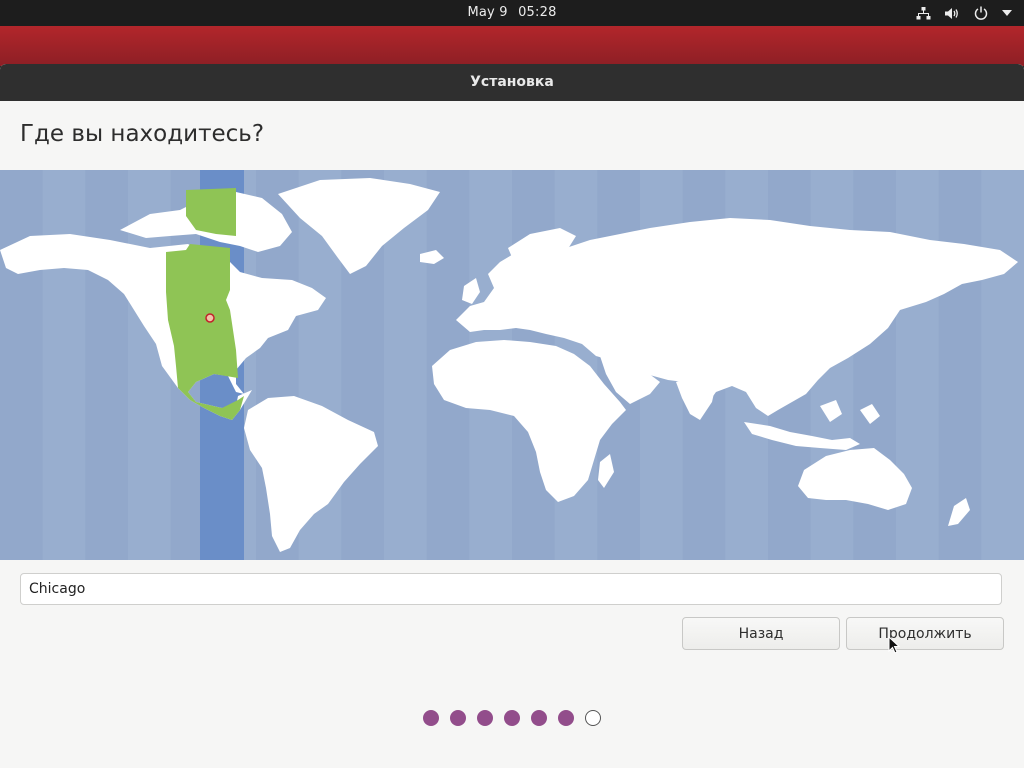 This screenshot has width=1024, height=768. I want to click on location-input, so click(511, 589).